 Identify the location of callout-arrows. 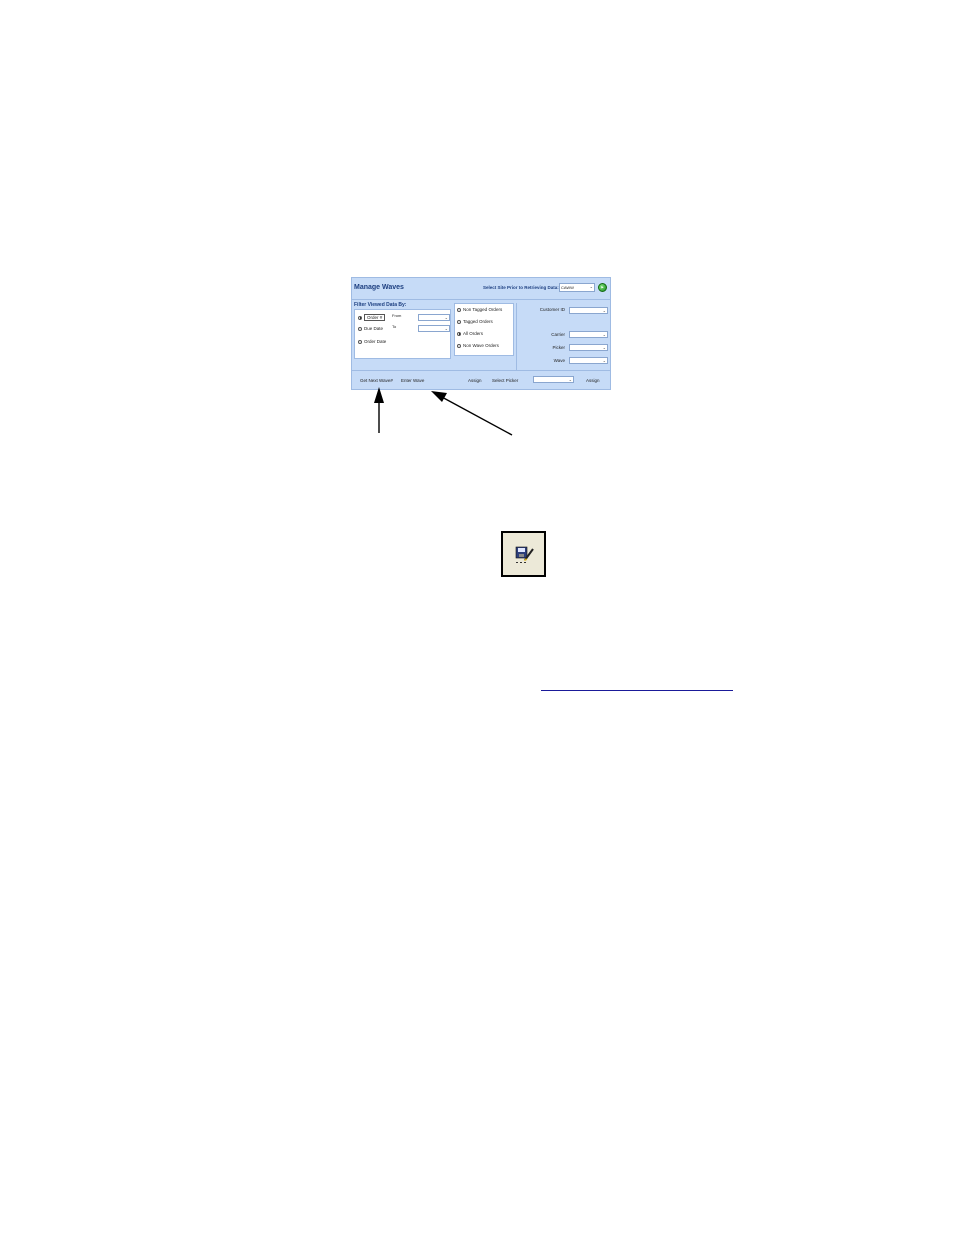
(443, 411).